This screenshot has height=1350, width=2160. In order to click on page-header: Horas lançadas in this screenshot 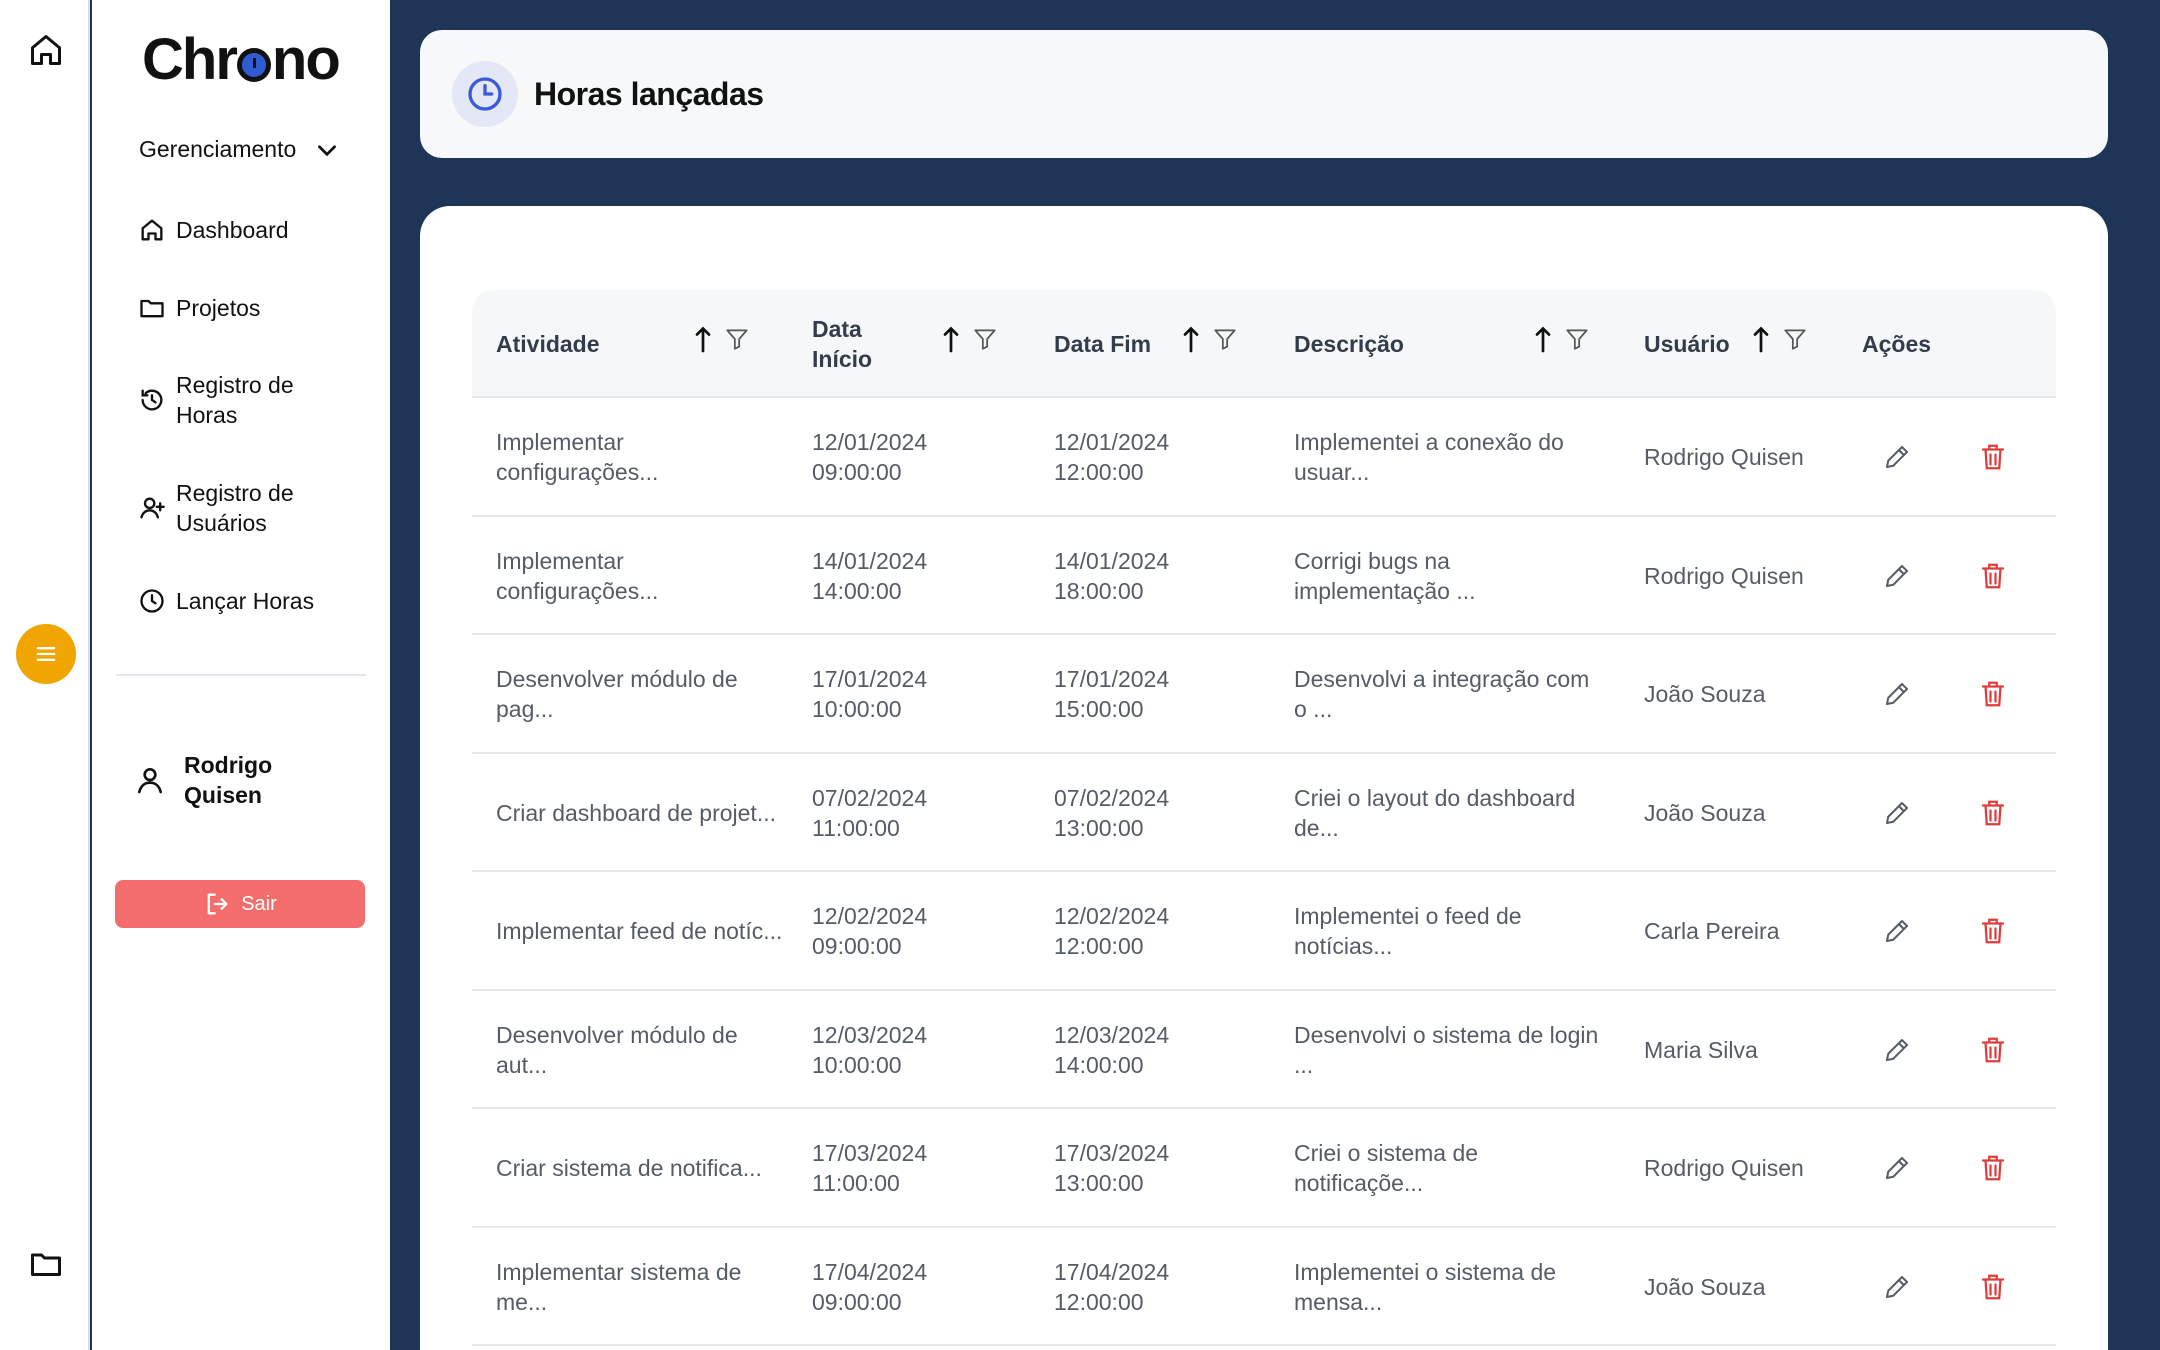, I will do `click(1264, 94)`.